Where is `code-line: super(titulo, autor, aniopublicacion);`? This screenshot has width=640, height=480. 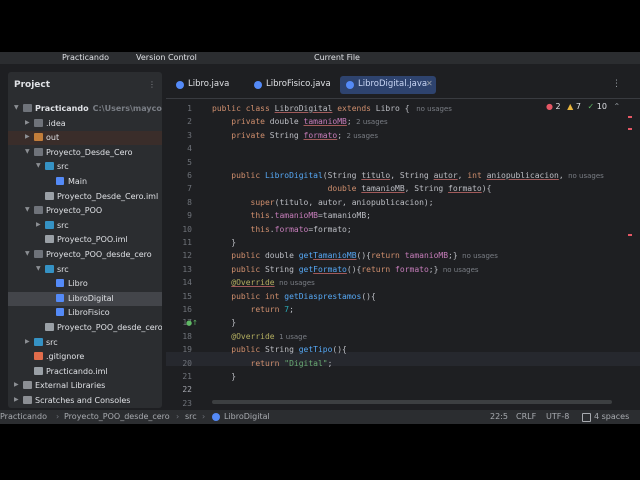
code-line: super(titulo, autor, aniopublicacion); is located at coordinates (323, 204).